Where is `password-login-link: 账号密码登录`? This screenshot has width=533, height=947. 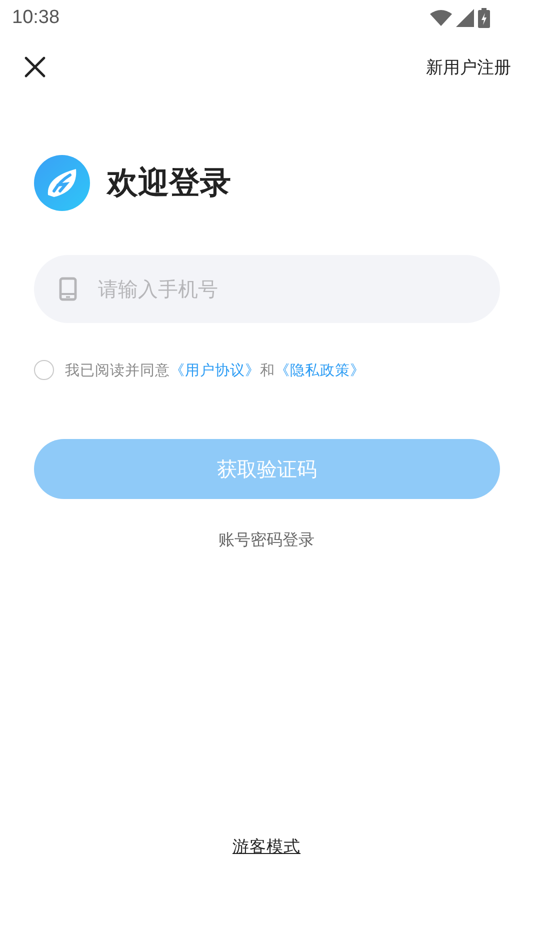 password-login-link: 账号密码登录 is located at coordinates (266, 540).